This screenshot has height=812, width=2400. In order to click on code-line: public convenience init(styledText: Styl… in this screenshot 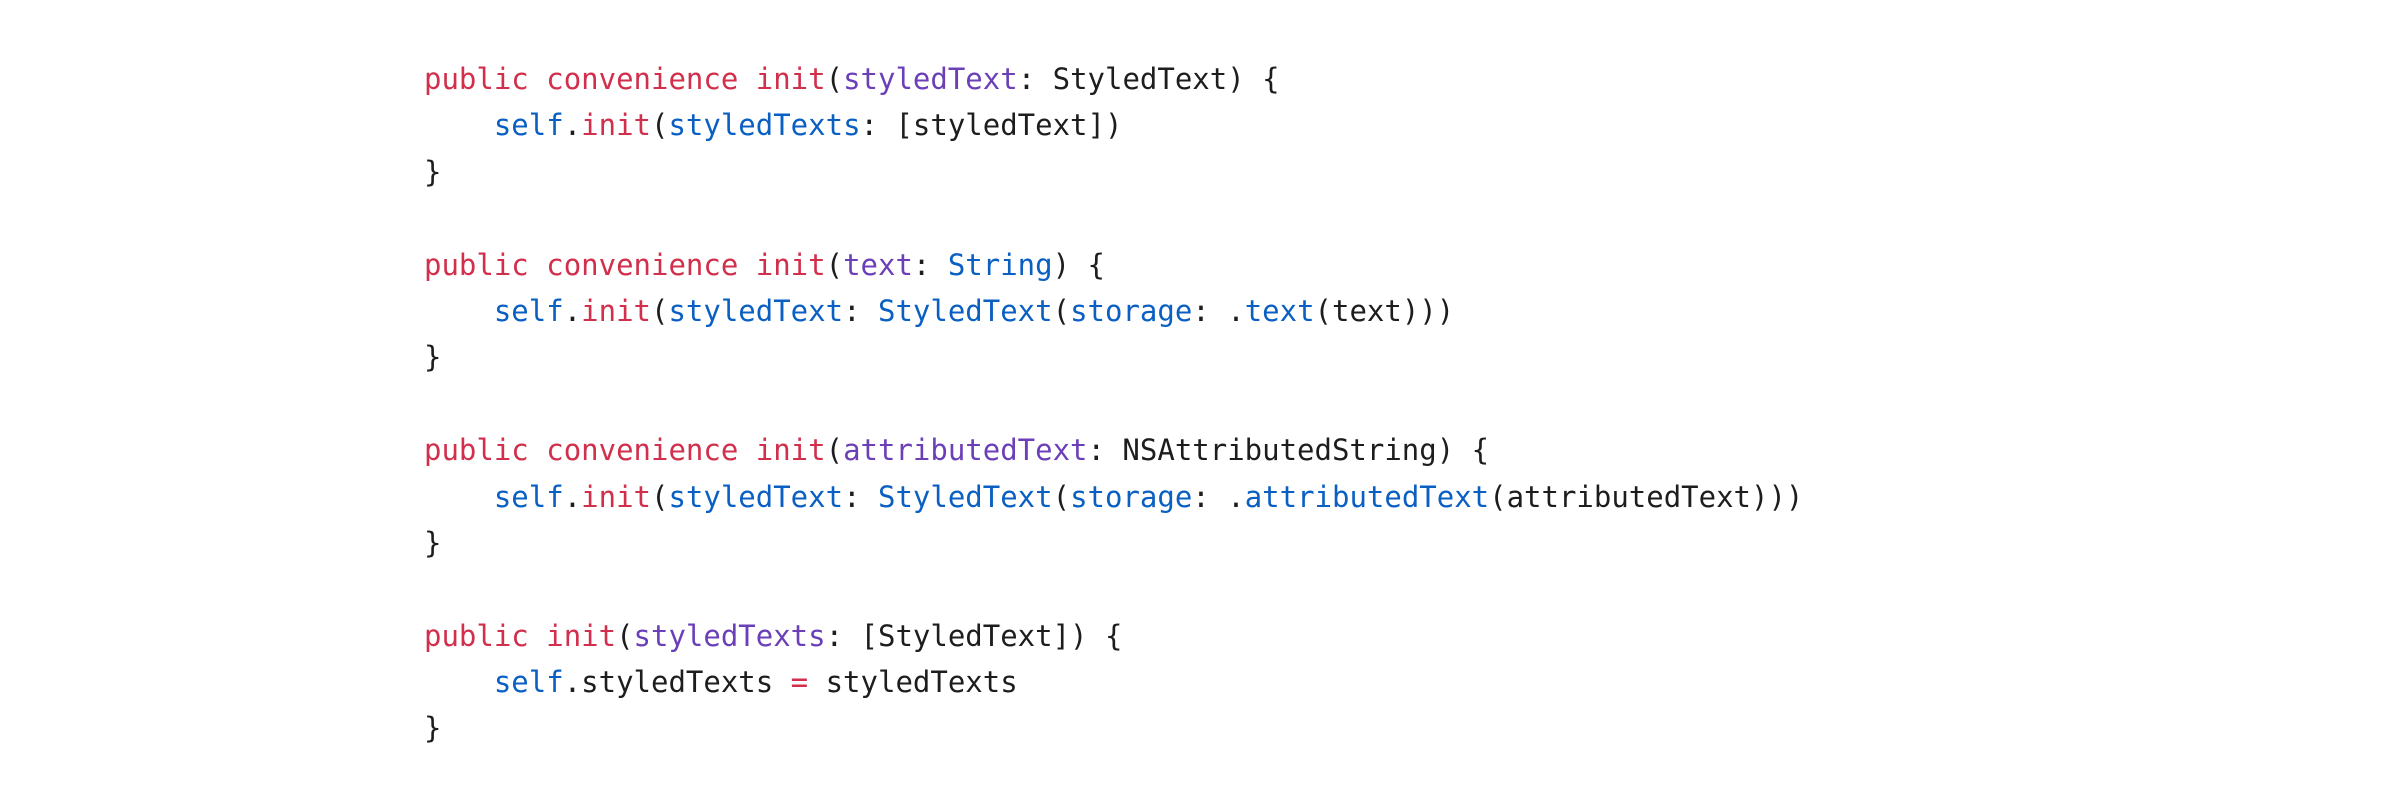, I will do `click(1113, 79)`.